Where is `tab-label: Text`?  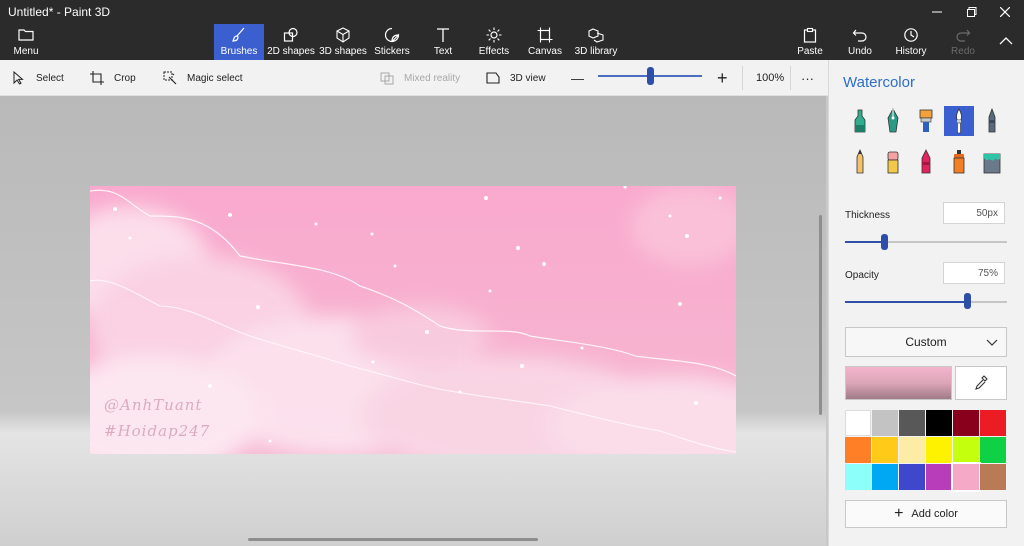
tab-label: Text is located at coordinates (443, 51).